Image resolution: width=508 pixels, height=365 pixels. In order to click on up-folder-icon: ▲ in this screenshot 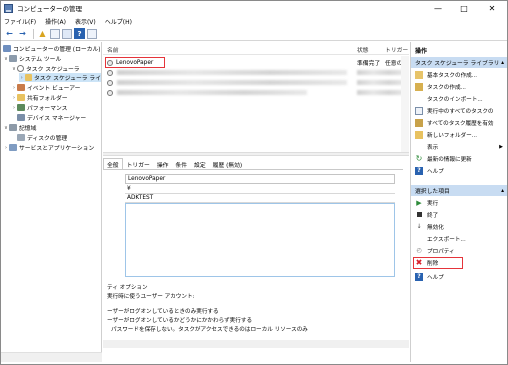, I will do `click(42, 33)`.